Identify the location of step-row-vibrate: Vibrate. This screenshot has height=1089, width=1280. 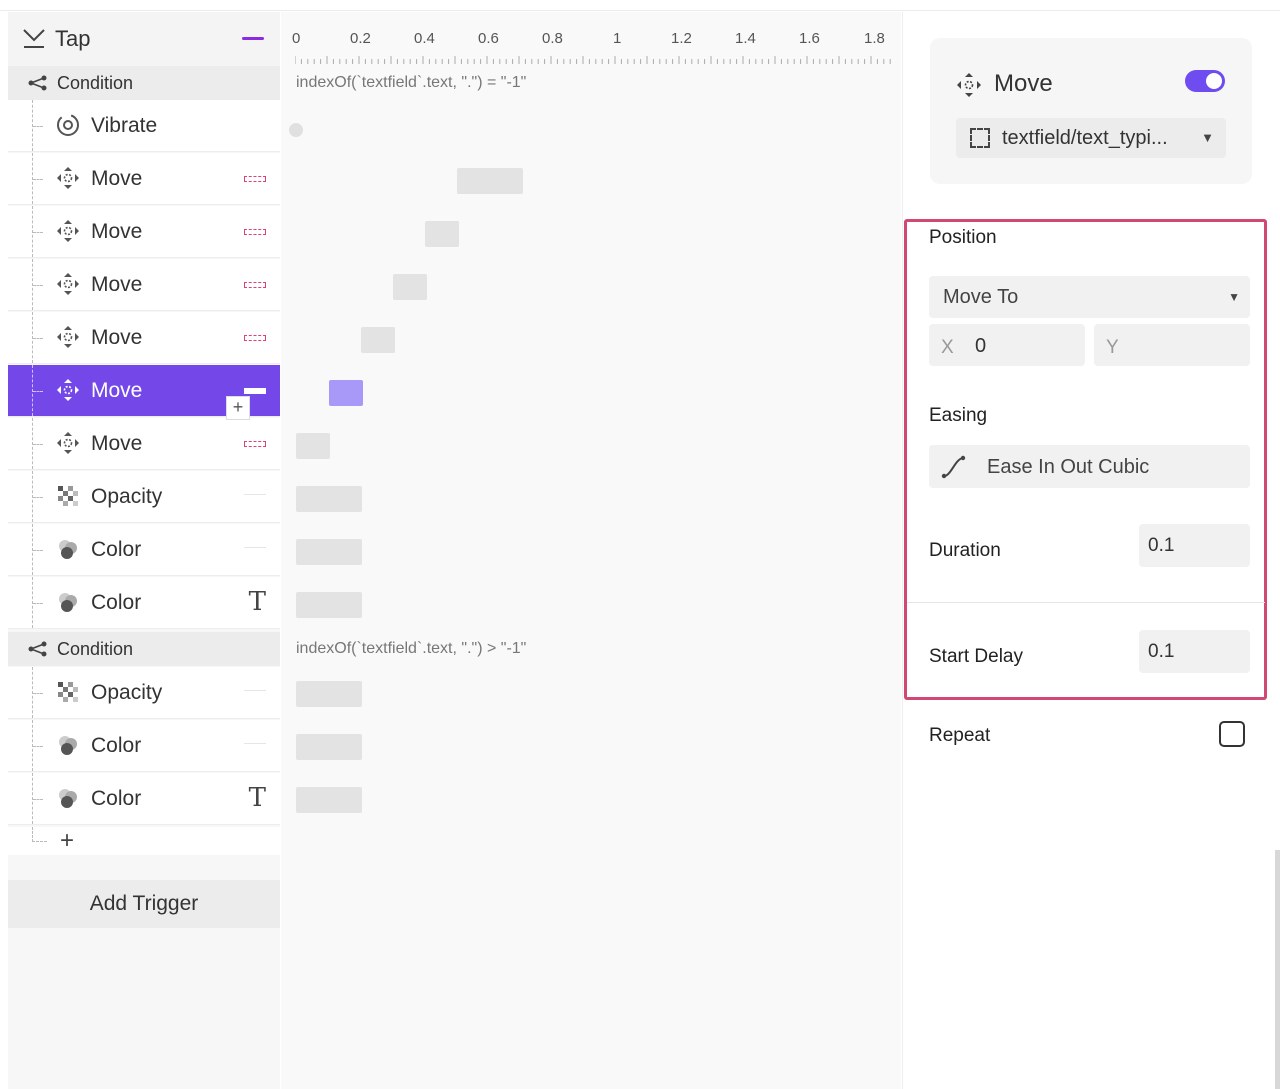
(144, 126).